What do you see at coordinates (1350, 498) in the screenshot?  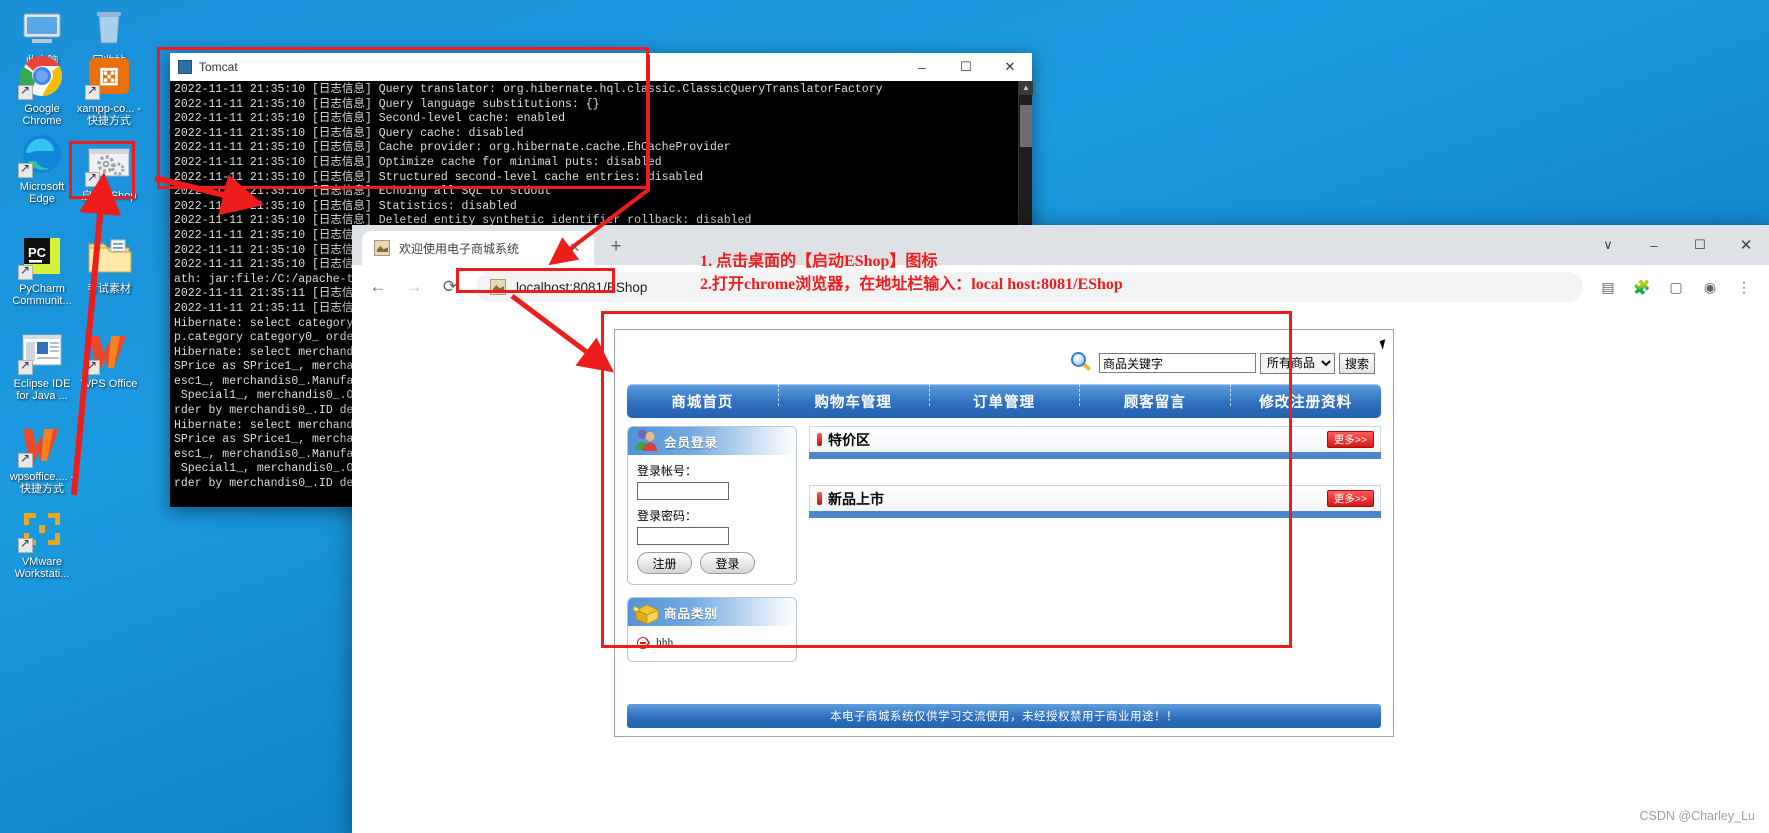 I see `new-arrivals-more-button: 更多>>` at bounding box center [1350, 498].